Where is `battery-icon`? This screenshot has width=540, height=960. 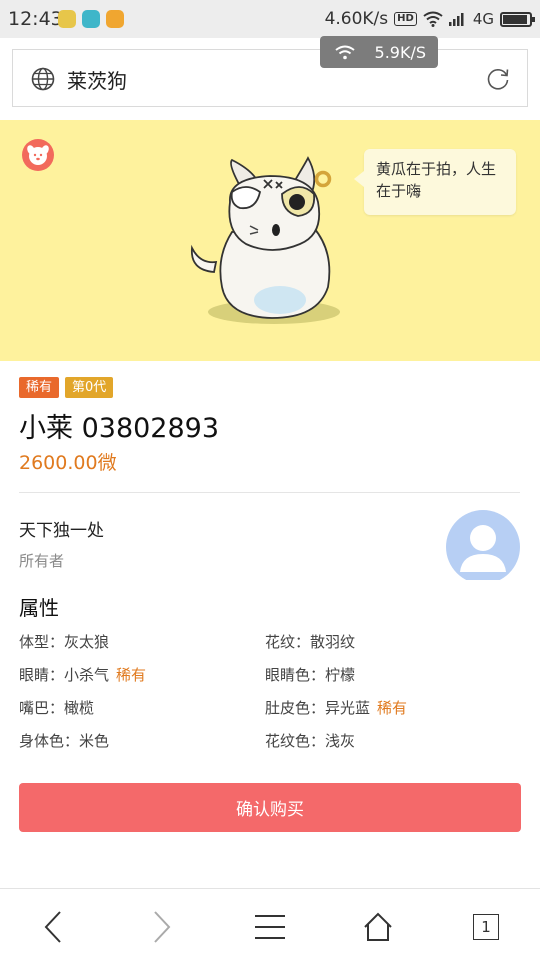
battery-icon is located at coordinates (517, 19).